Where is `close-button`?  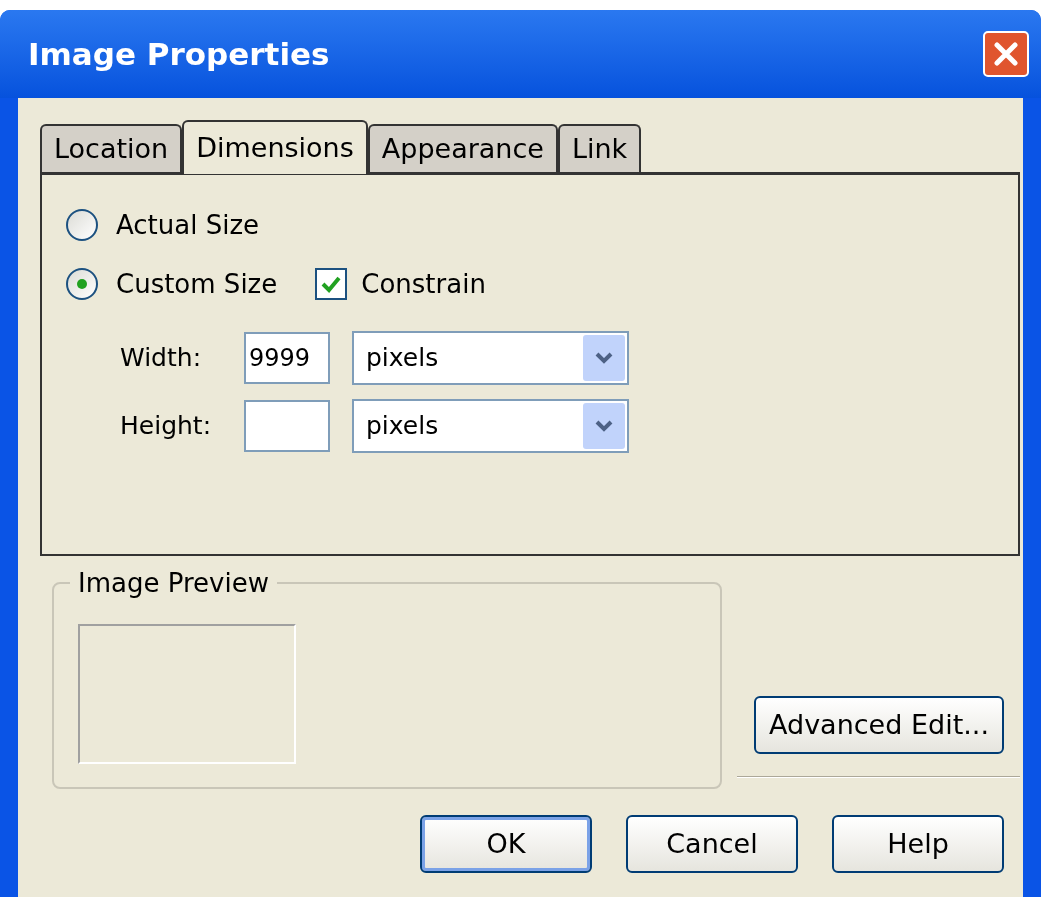 close-button is located at coordinates (1006, 54).